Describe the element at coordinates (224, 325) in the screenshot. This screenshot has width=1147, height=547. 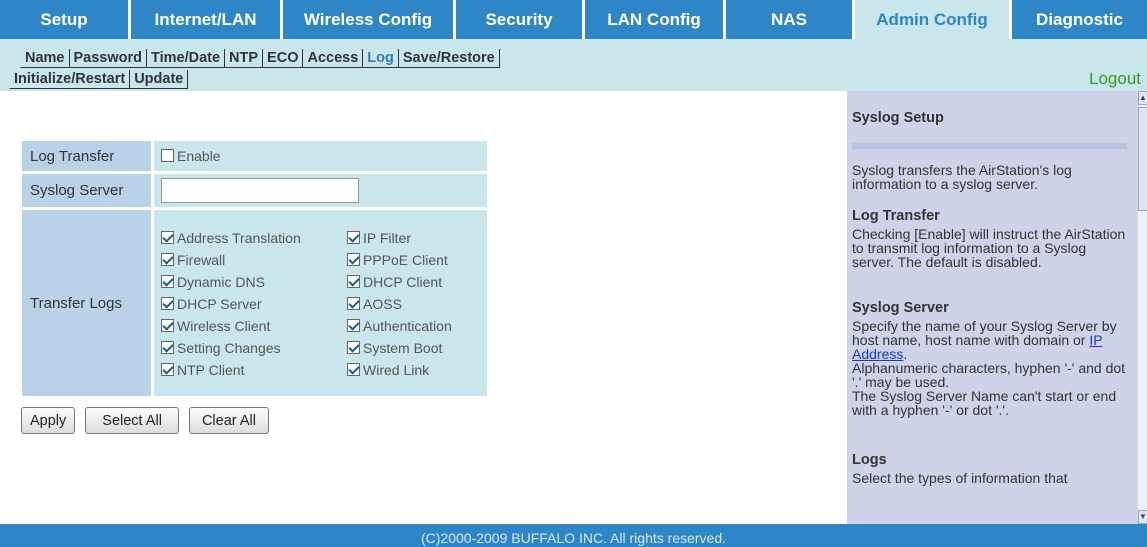
I see `log-option-label: Wireless Client` at that location.